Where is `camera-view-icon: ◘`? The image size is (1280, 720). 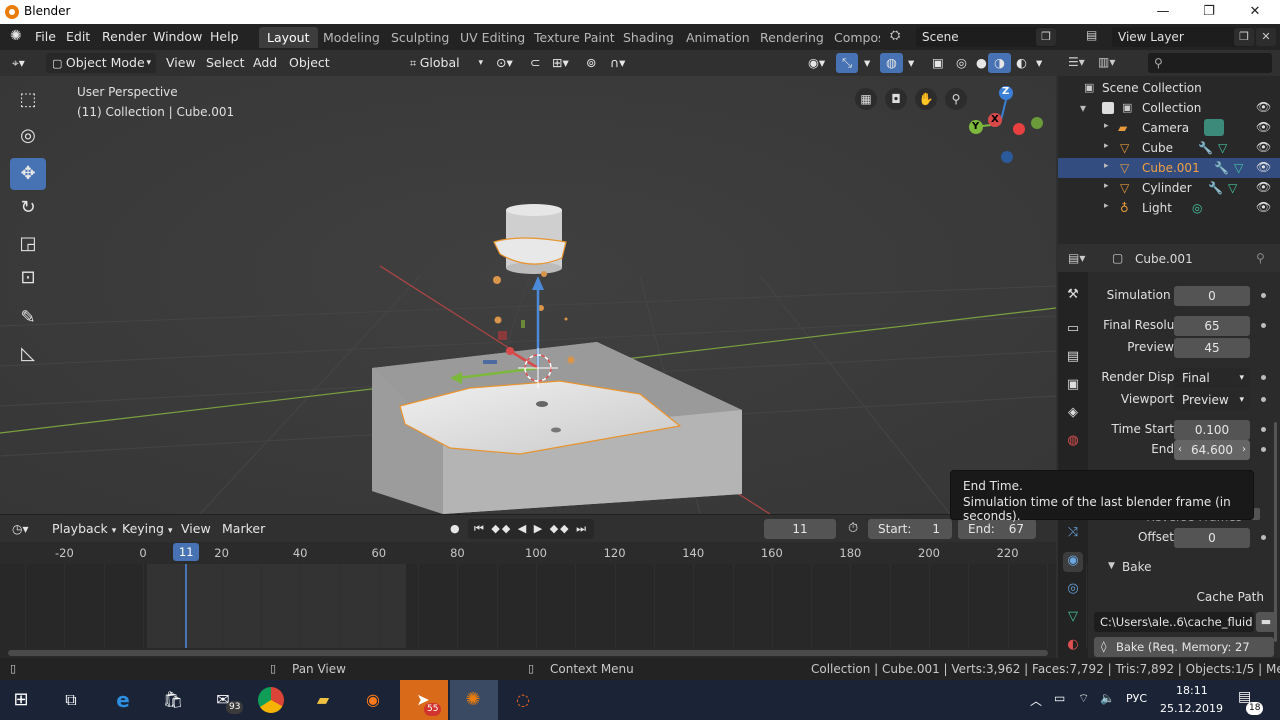
camera-view-icon: ◘ is located at coordinates (896, 99).